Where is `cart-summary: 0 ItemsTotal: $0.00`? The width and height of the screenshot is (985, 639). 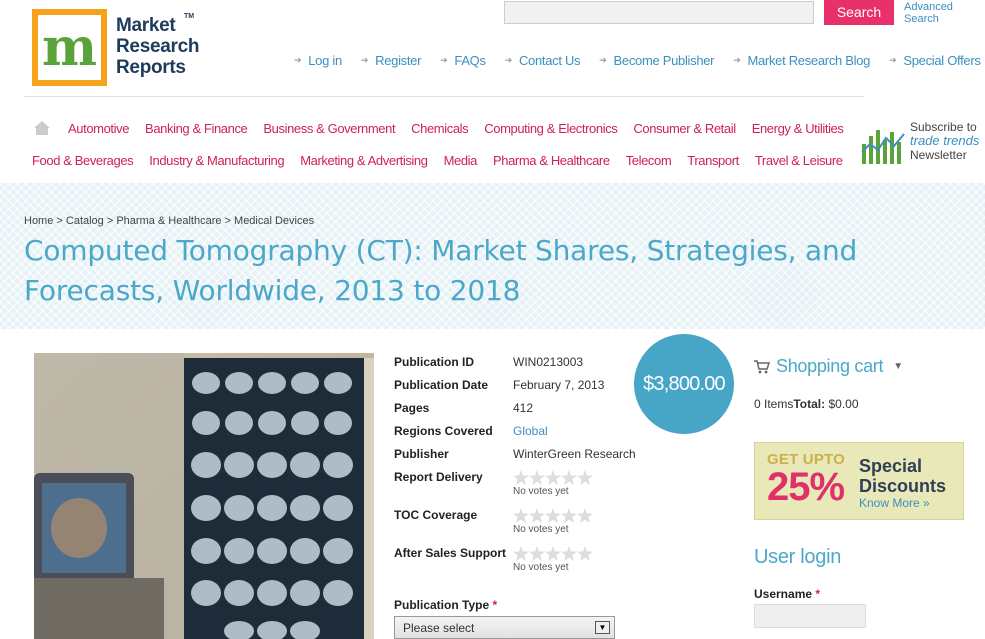 cart-summary: 0 ItemsTotal: $0.00 is located at coordinates (806, 404).